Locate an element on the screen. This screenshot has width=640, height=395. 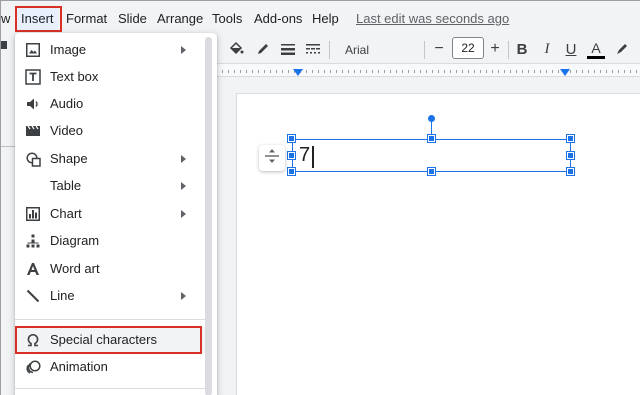
horizontal-ruler is located at coordinates (428, 70).